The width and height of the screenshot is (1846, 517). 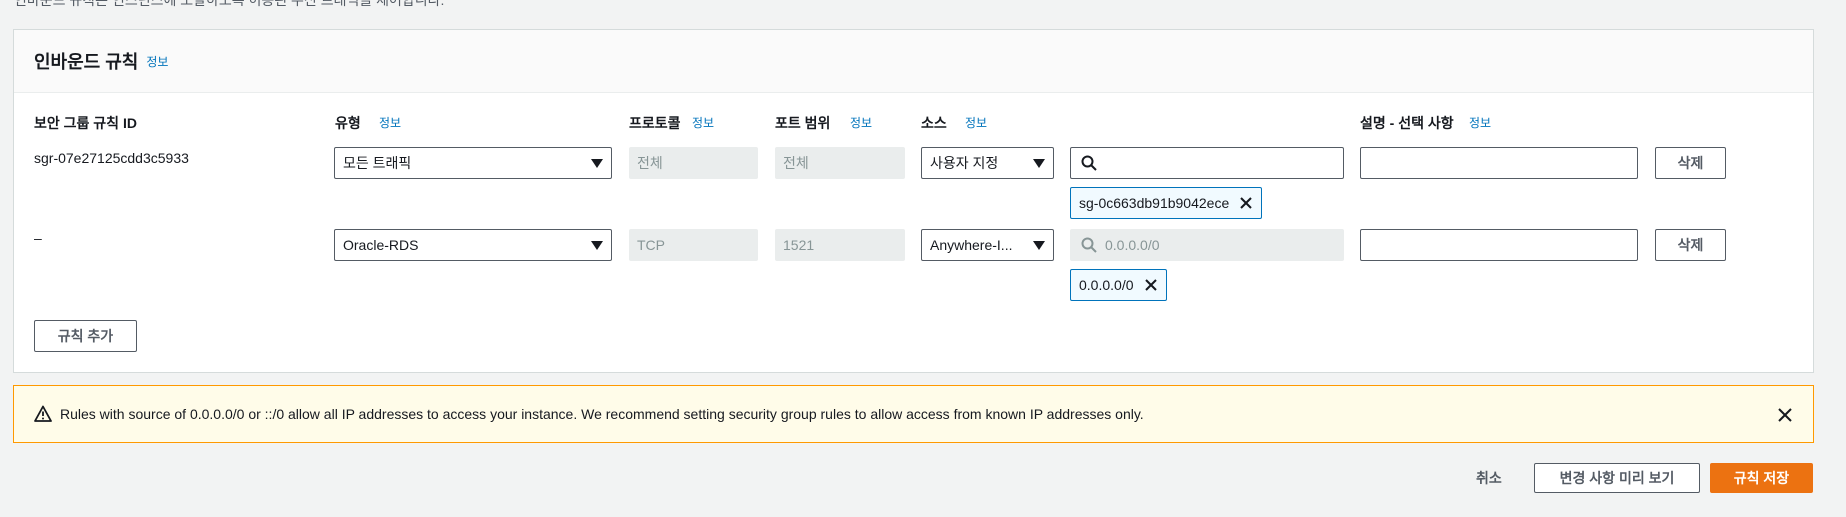 What do you see at coordinates (934, 123) in the screenshot?
I see `column-source: 소스` at bounding box center [934, 123].